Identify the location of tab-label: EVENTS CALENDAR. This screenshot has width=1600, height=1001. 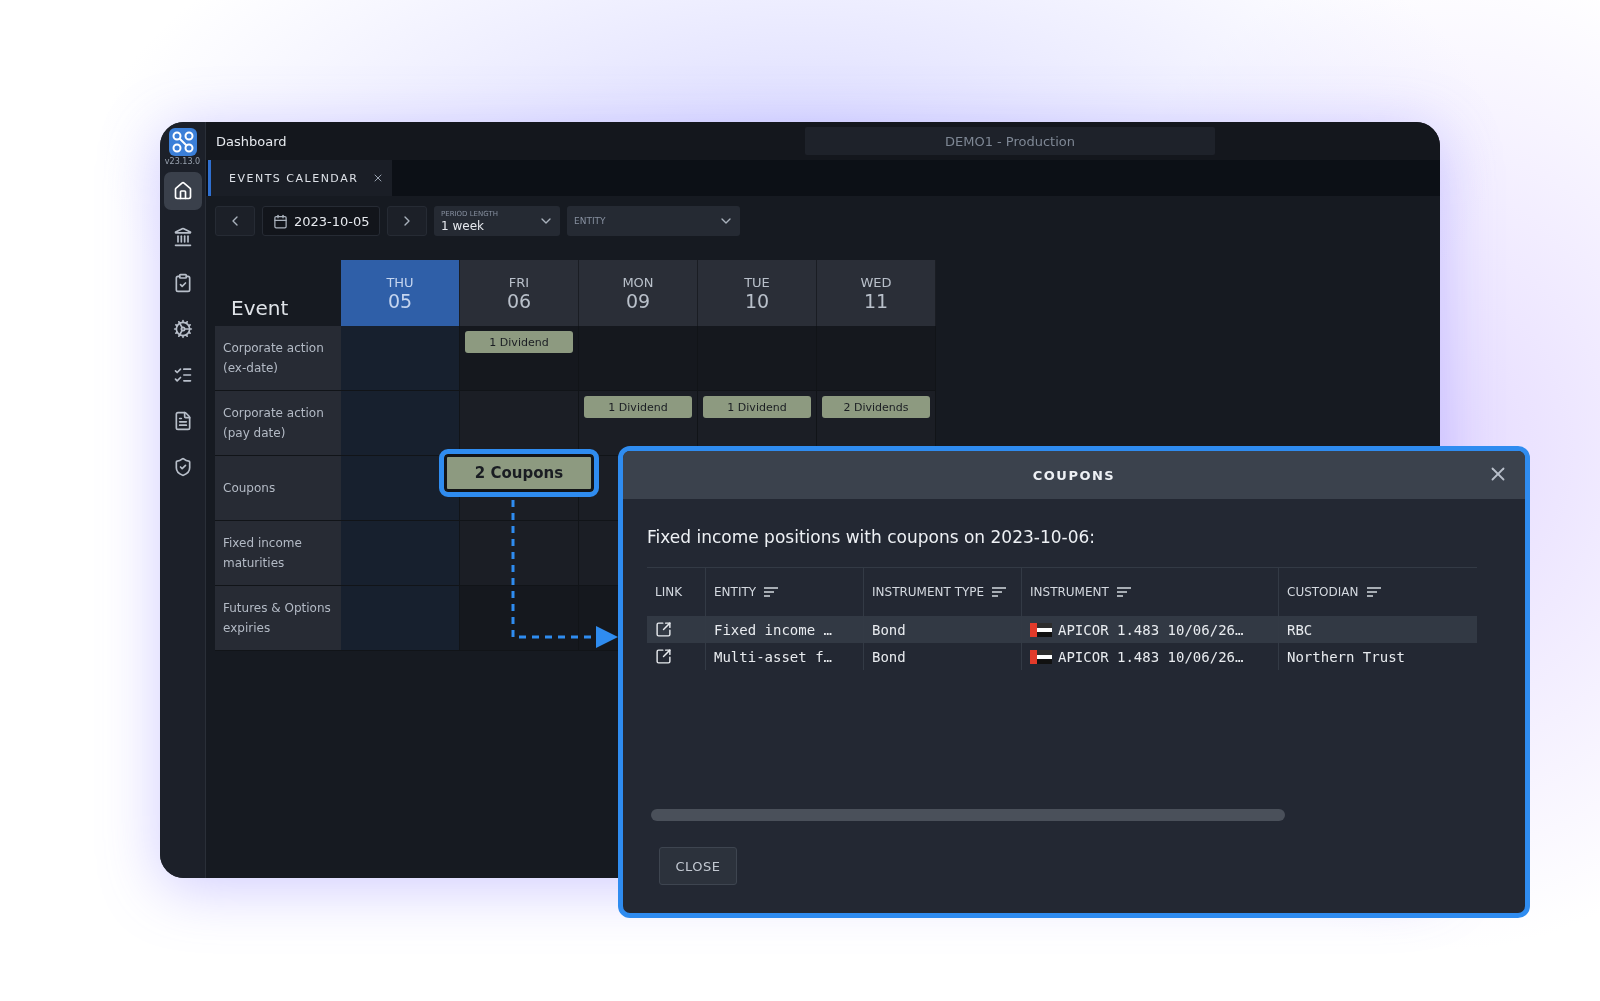
(294, 178).